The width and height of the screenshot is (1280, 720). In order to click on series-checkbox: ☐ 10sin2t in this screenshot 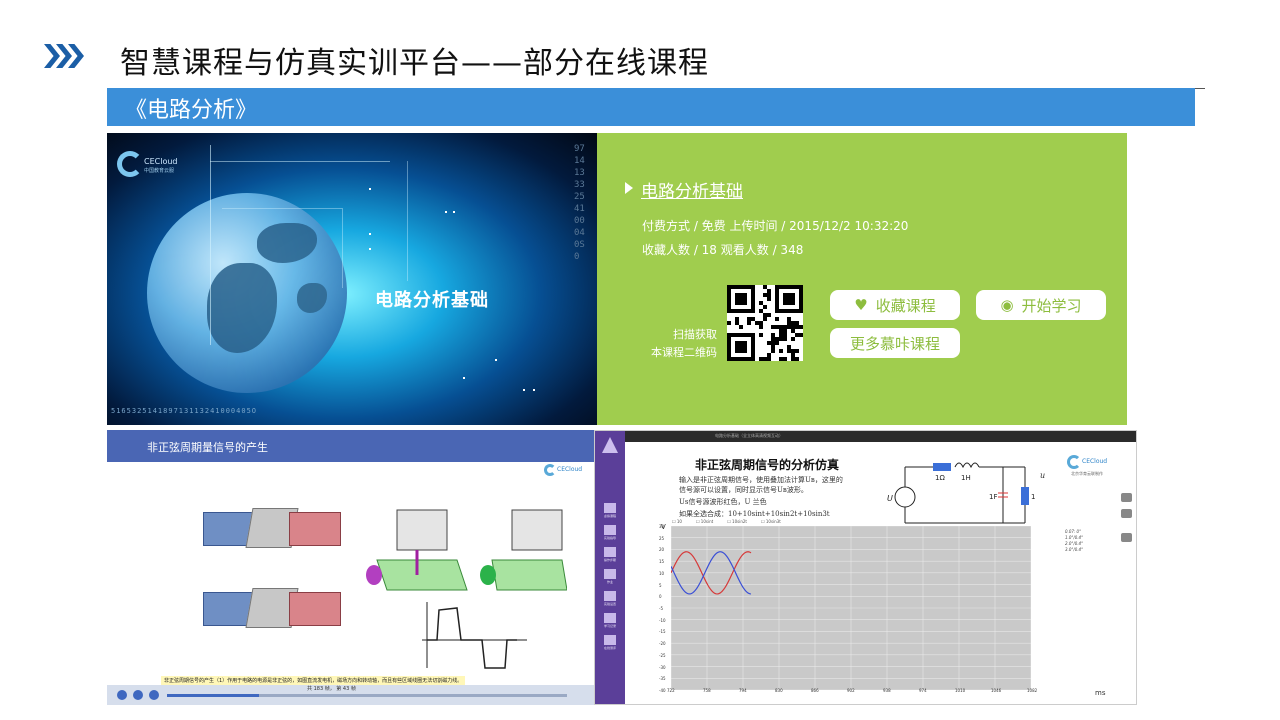, I will do `click(737, 521)`.